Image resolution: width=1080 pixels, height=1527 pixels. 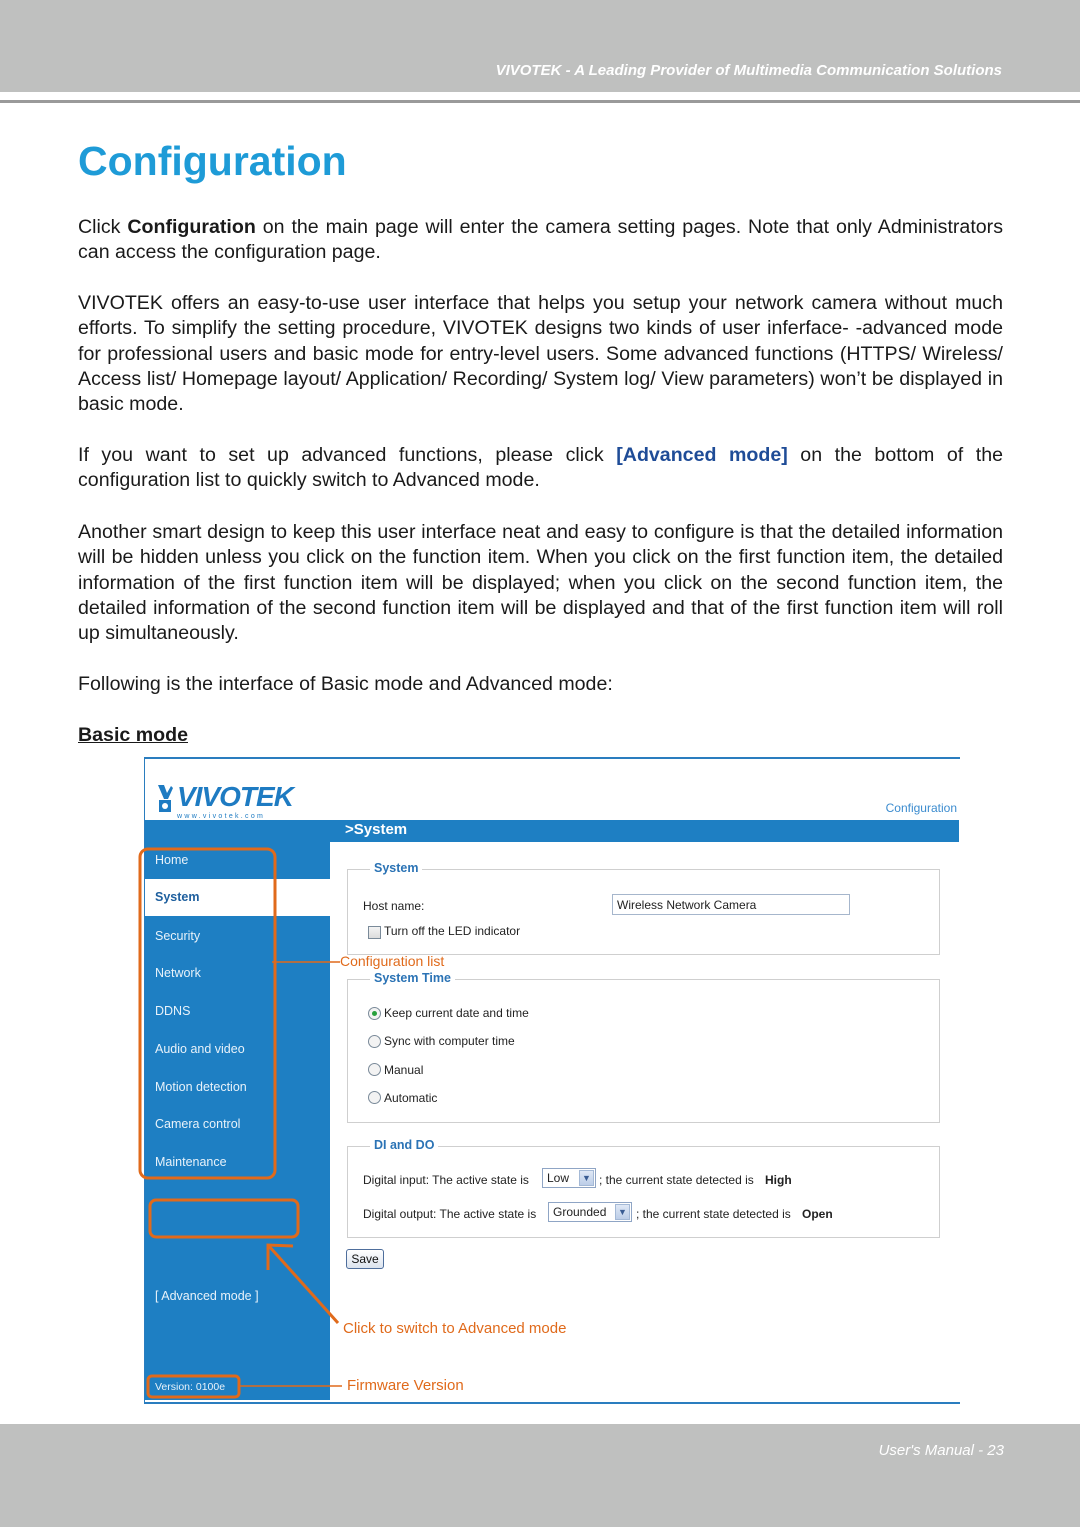 I want to click on sidebar-item-ddns: DDNS, so click(x=237, y=1011).